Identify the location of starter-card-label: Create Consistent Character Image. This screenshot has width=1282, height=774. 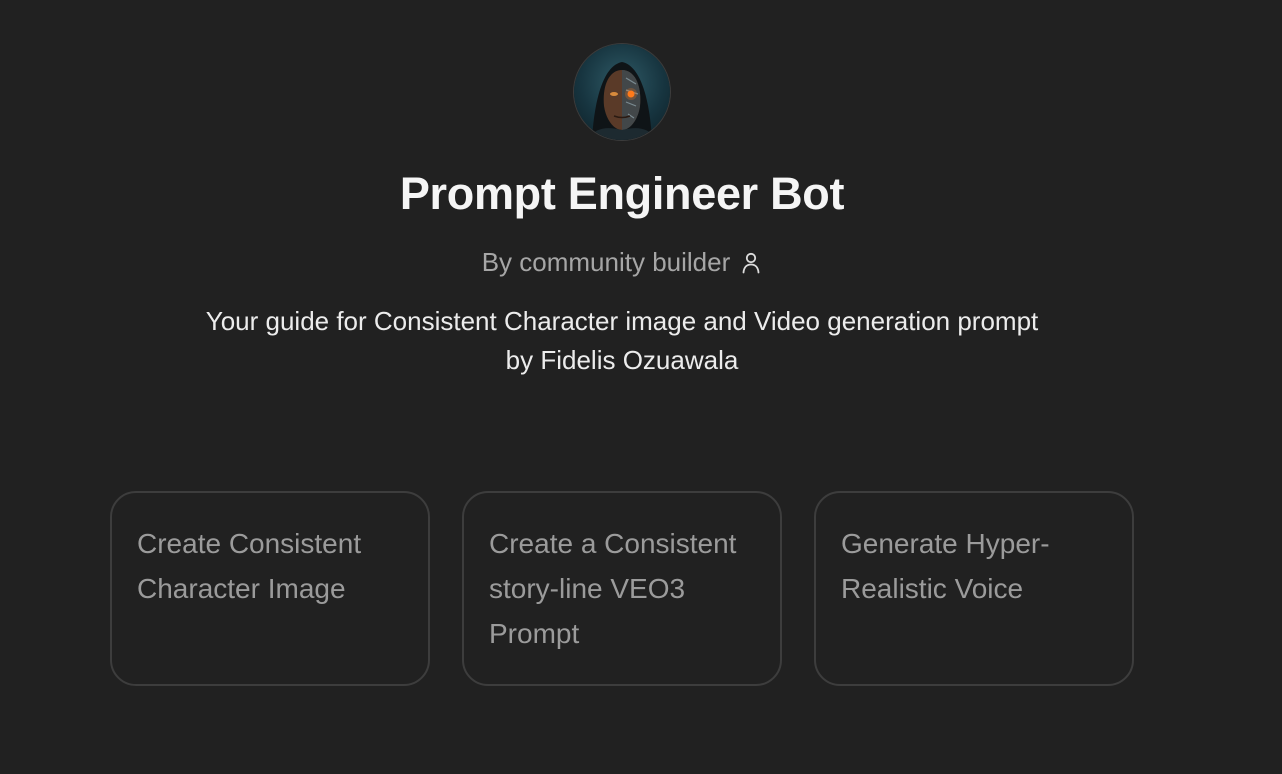
(249, 566).